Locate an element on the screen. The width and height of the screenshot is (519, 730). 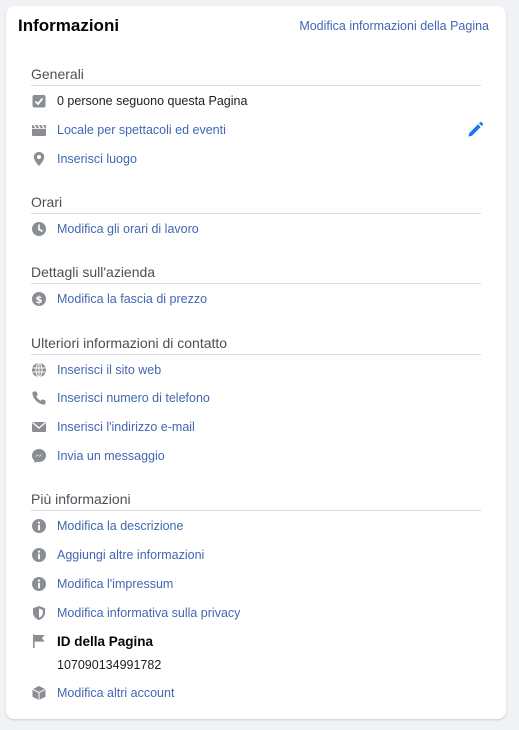
followers-icon is located at coordinates (39, 101).